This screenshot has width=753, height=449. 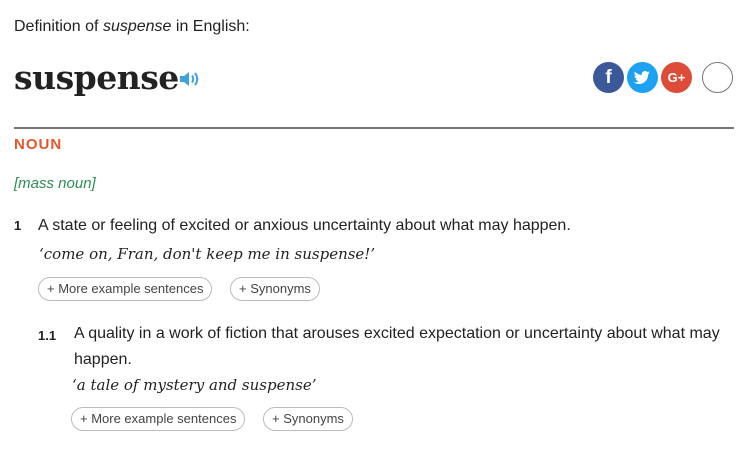 I want to click on twitter-share-button, so click(x=642, y=77).